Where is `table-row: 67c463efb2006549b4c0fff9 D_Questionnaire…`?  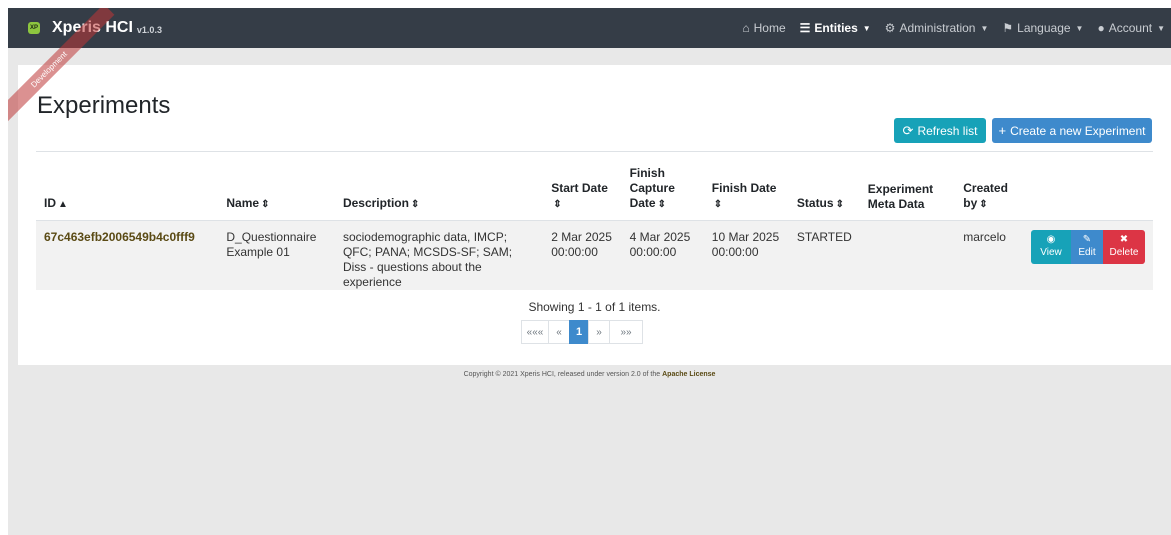
table-row: 67c463efb2006549b4c0fff9 D_Questionnaire… is located at coordinates (594, 255).